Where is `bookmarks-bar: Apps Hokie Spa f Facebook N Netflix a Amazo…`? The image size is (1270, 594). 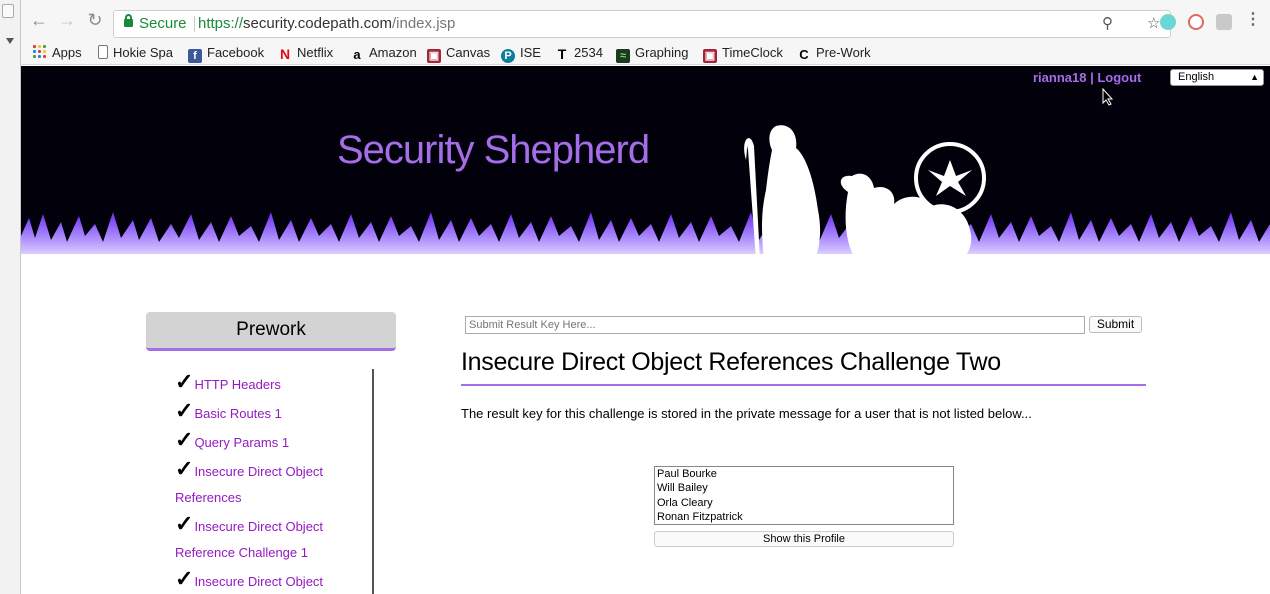
bookmarks-bar: Apps Hokie Spa f Facebook N Netflix a Amazo… is located at coordinates (645, 52).